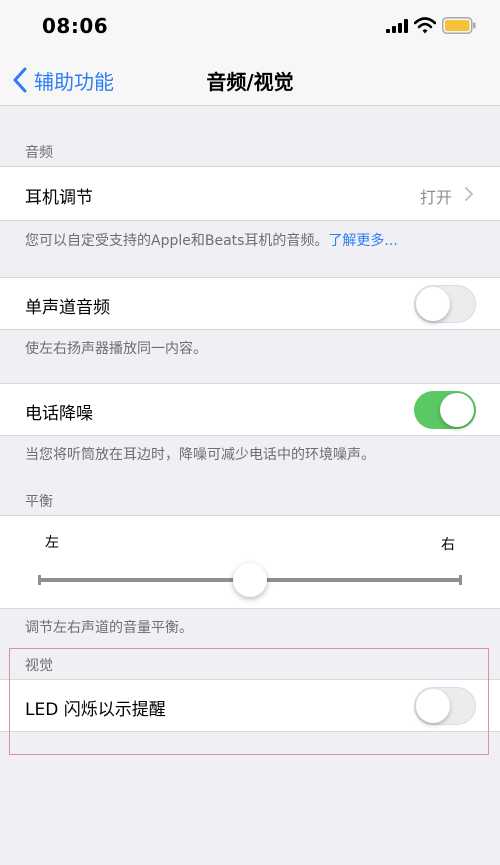  What do you see at coordinates (39, 666) in the screenshot?
I see `section-header-visual: 视觉` at bounding box center [39, 666].